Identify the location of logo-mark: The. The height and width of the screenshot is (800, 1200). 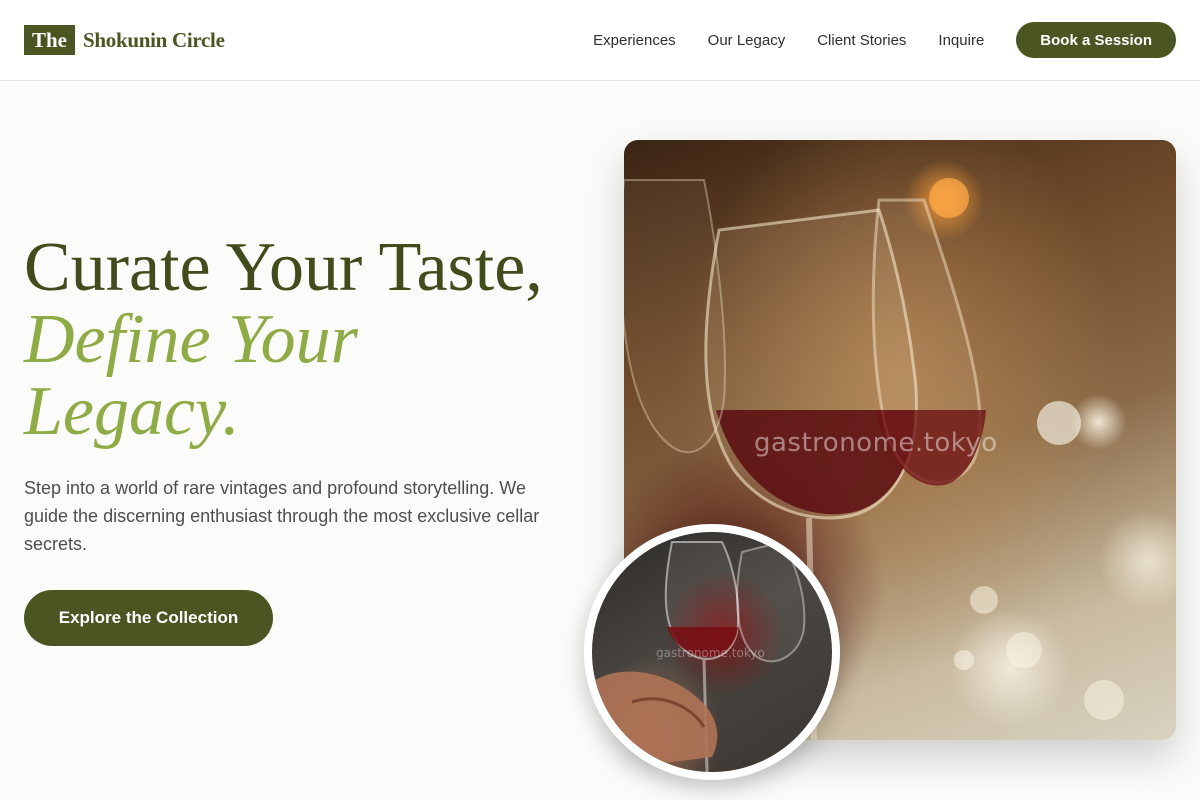
(50, 40).